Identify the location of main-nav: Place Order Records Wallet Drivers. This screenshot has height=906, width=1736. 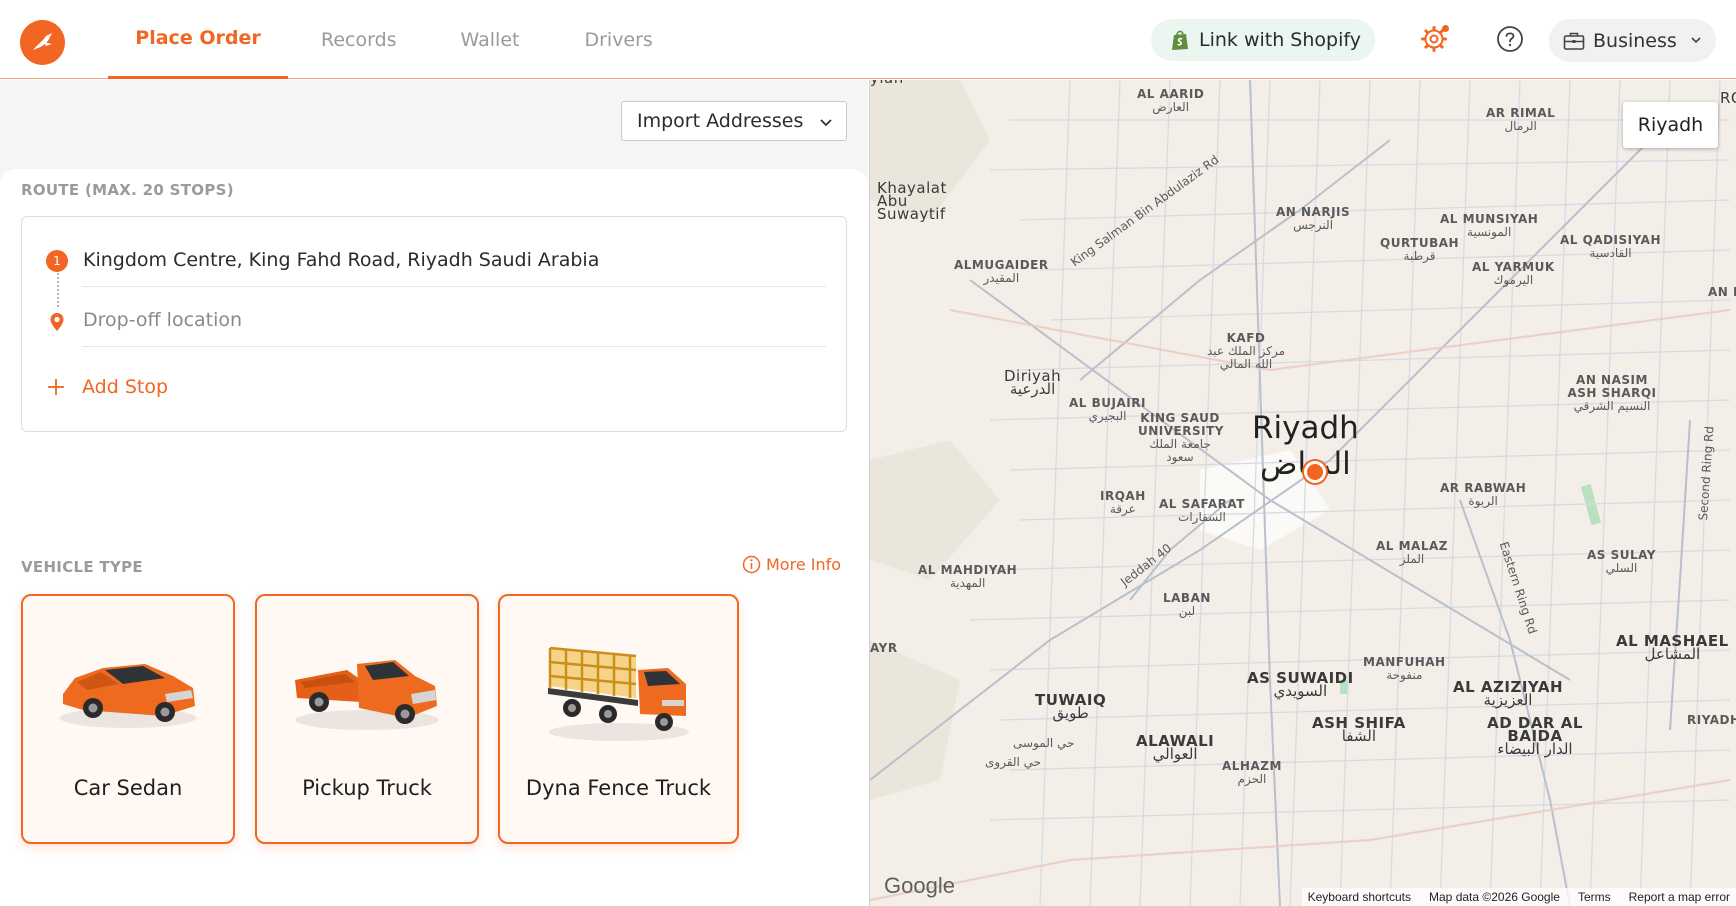
(380, 39).